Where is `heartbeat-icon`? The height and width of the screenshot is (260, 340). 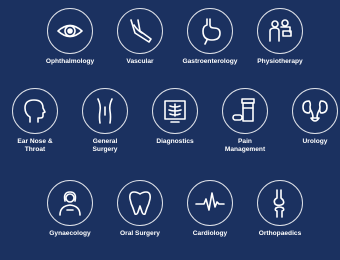
heartbeat-icon is located at coordinates (210, 201).